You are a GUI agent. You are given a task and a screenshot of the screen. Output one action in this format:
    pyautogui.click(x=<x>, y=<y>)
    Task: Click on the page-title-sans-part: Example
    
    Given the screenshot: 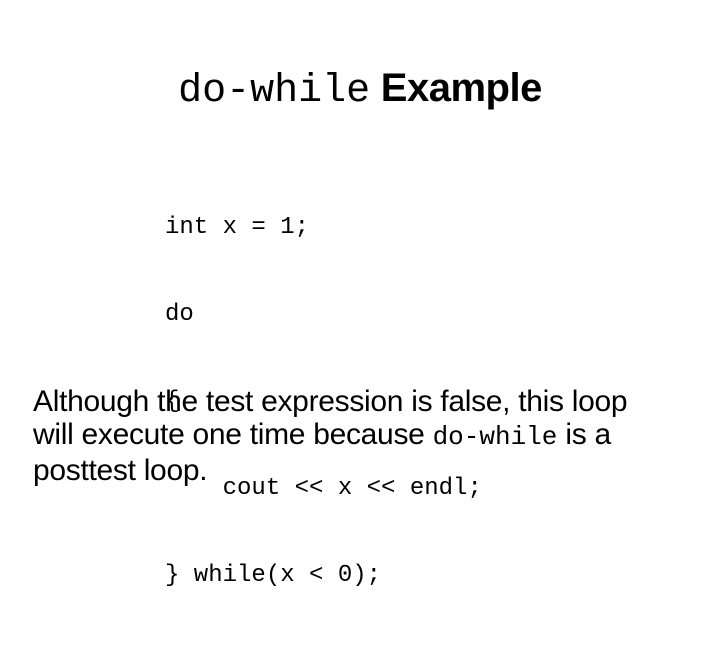 What is the action you would take?
    pyautogui.click(x=456, y=88)
    